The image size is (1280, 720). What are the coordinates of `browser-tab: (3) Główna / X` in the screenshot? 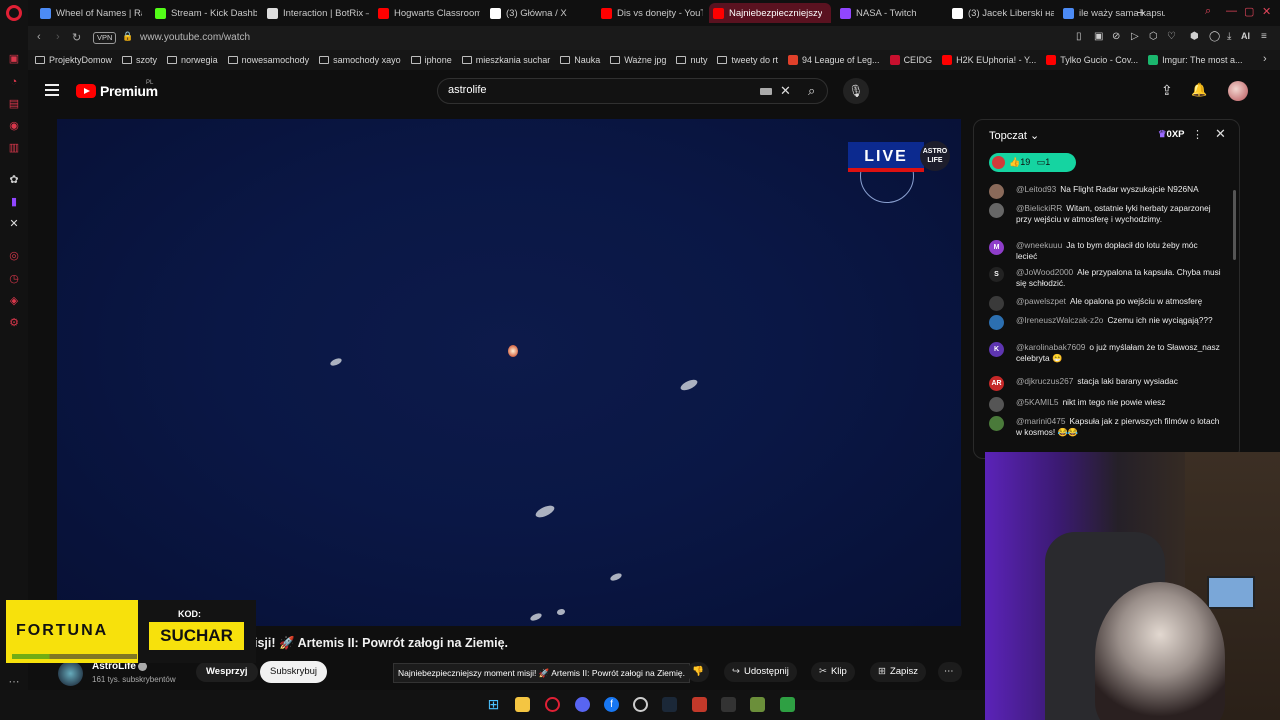 It's located at (539, 13).